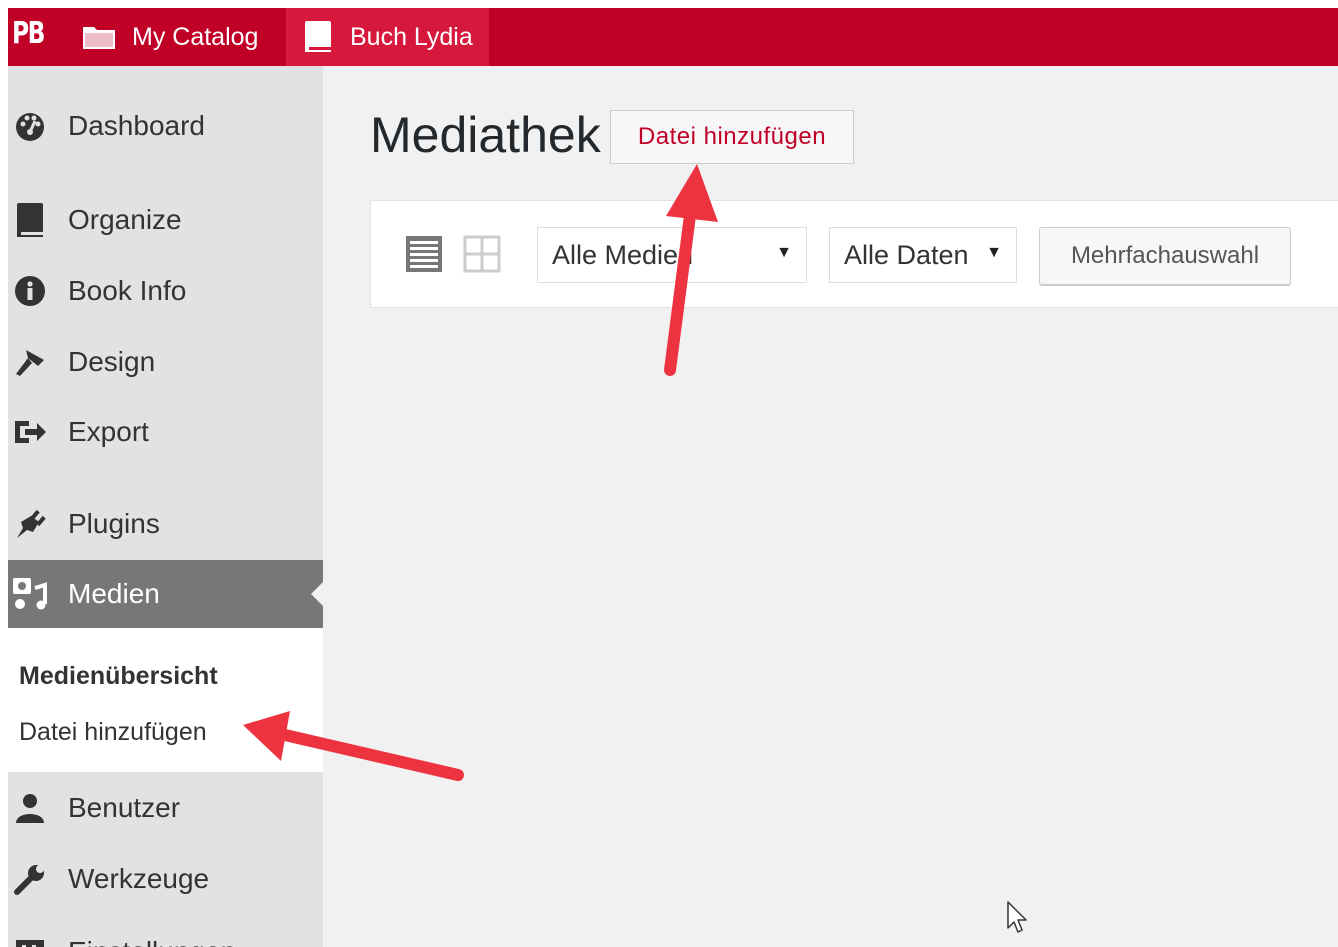  What do you see at coordinates (732, 137) in the screenshot?
I see `add-file-button: Datei hinzufügen` at bounding box center [732, 137].